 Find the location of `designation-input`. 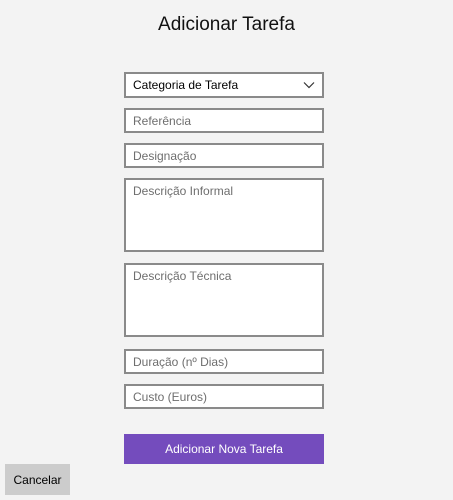

designation-input is located at coordinates (224, 155).